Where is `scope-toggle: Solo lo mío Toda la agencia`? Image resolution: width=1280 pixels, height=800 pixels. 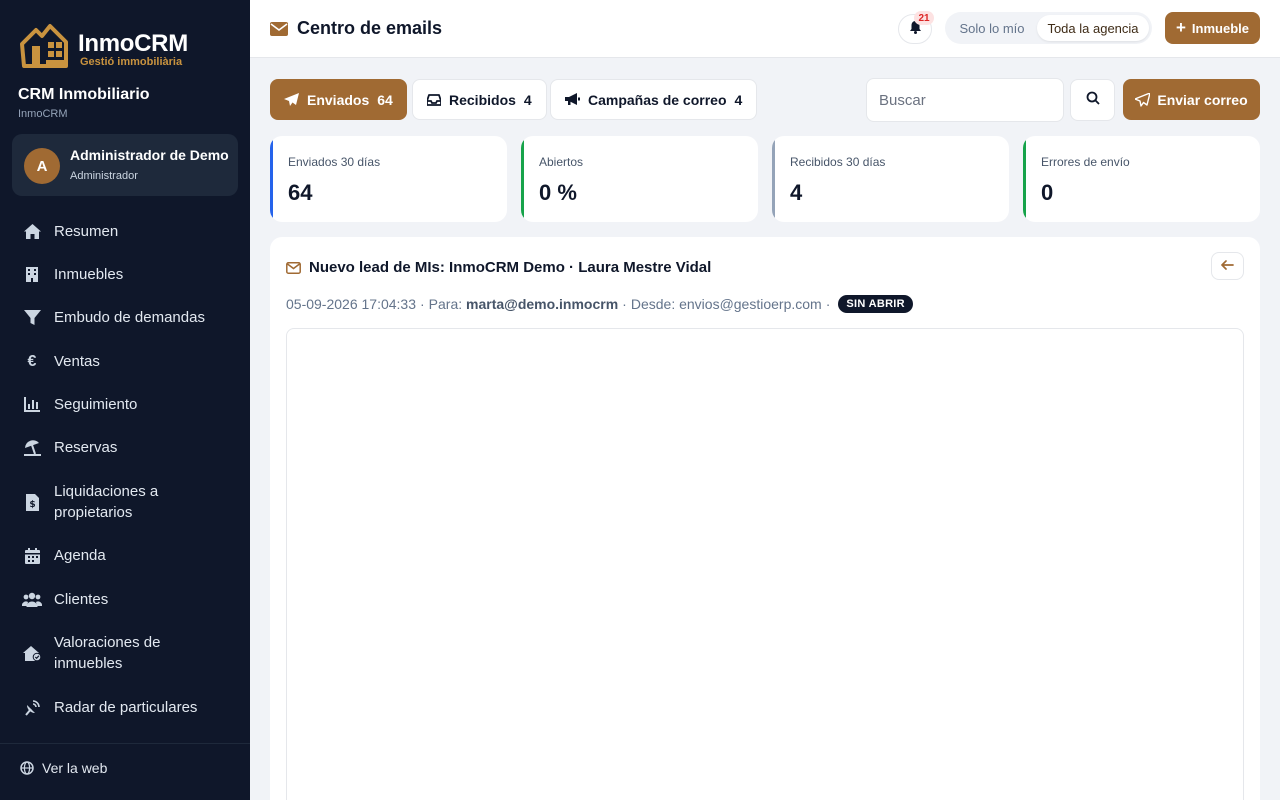
scope-toggle: Solo lo mío Toda la agencia is located at coordinates (1048, 28).